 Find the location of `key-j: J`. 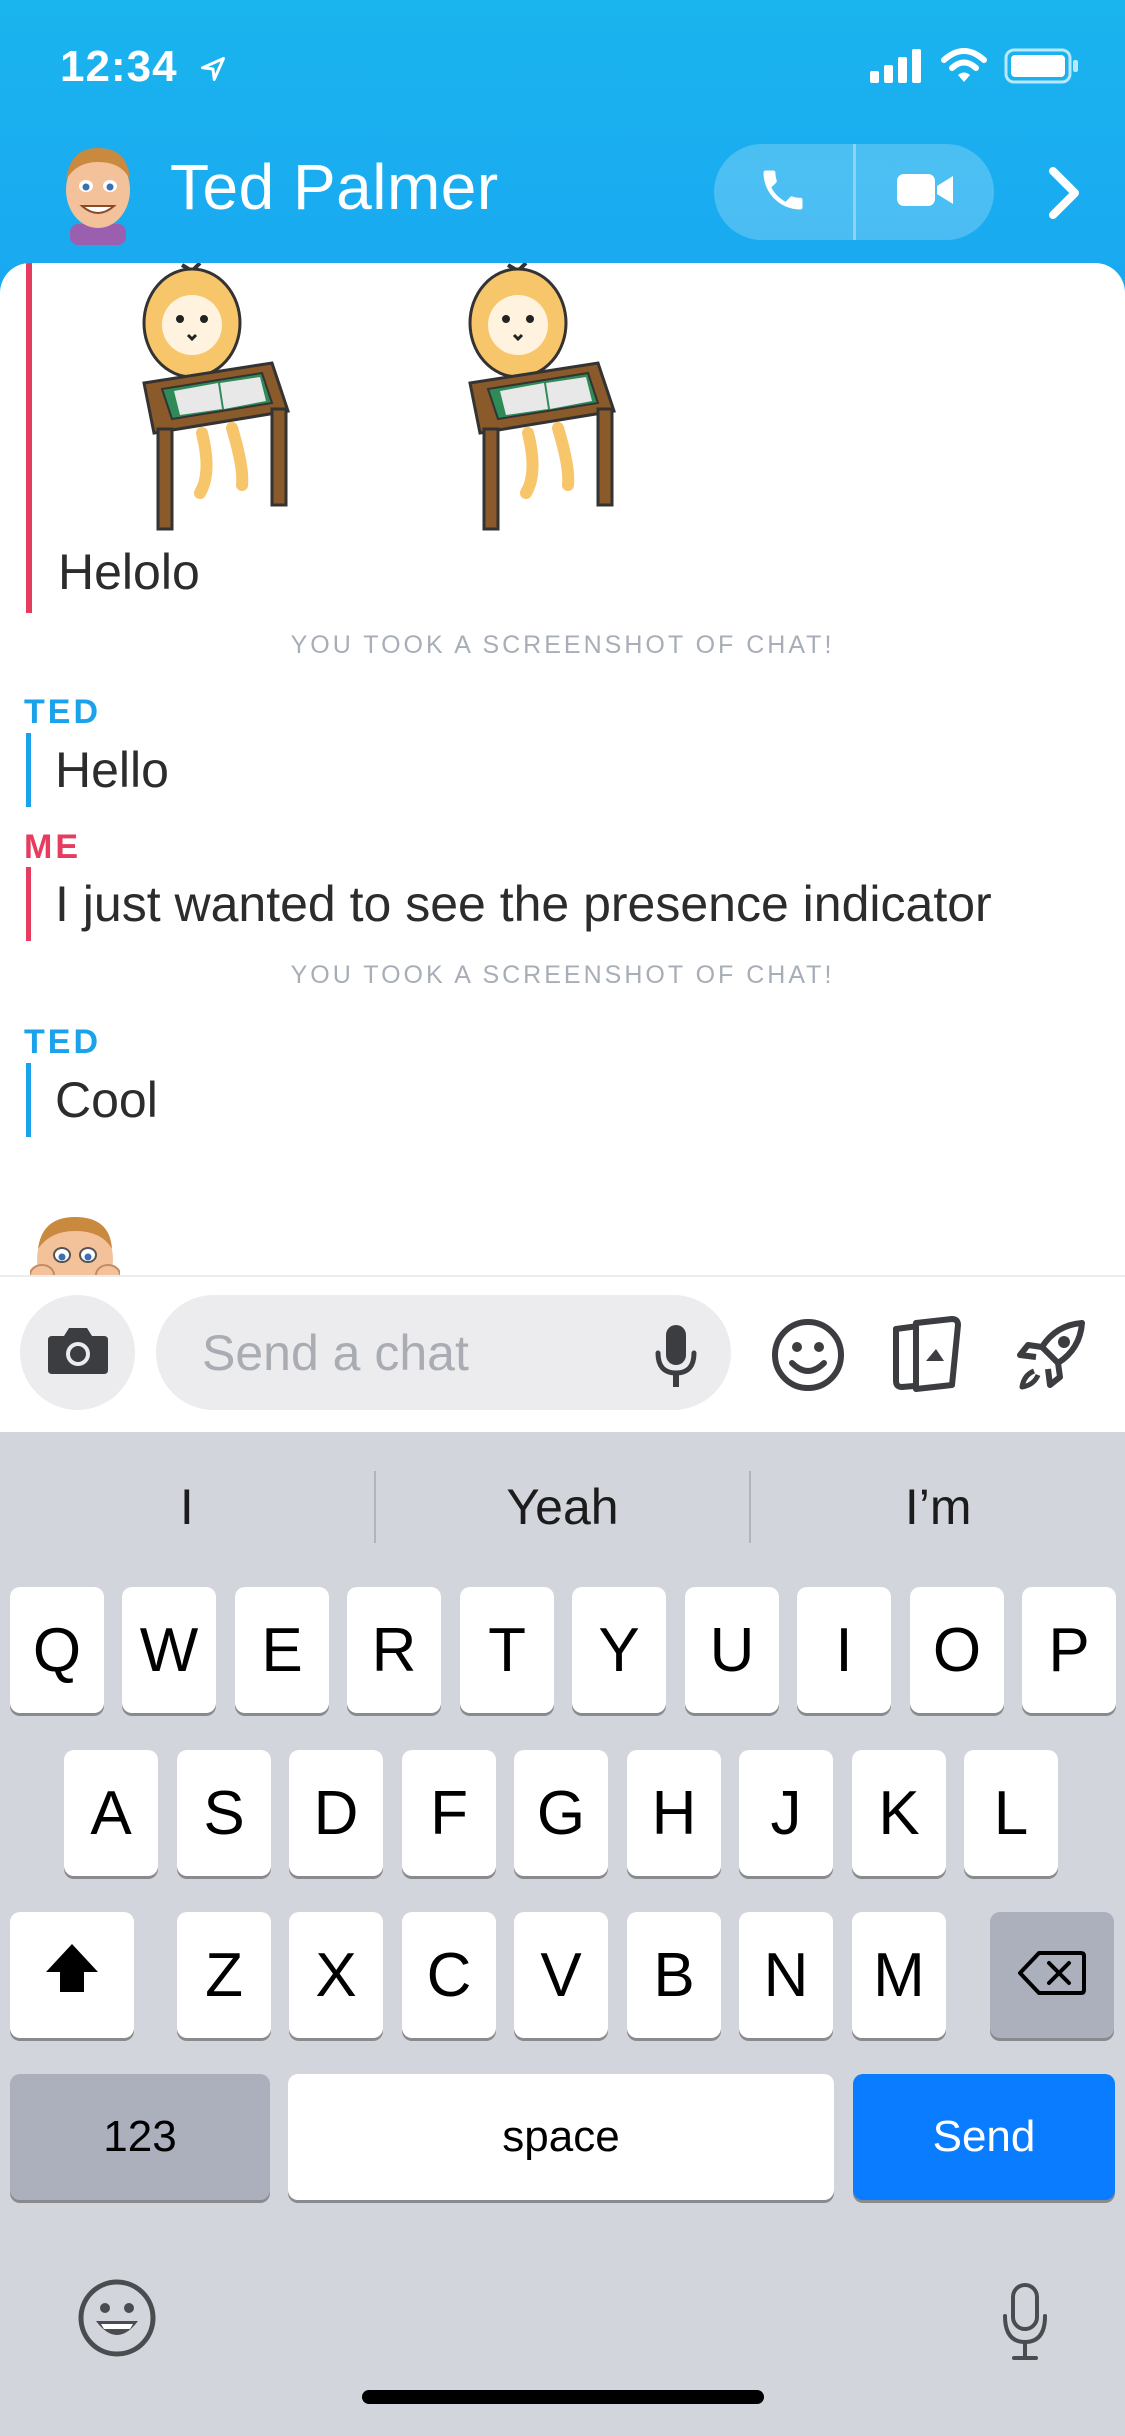

key-j: J is located at coordinates (786, 1813).